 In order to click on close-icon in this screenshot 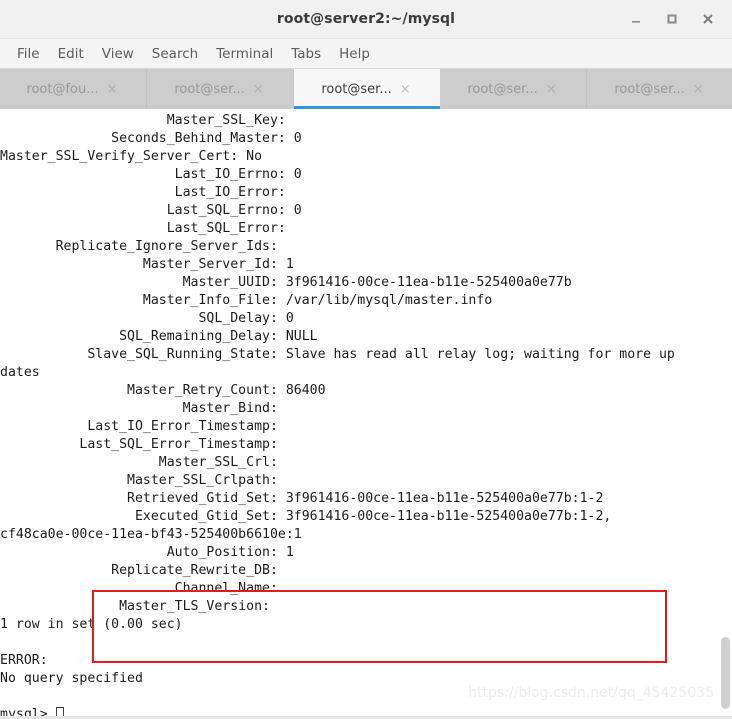, I will do `click(708, 19)`.